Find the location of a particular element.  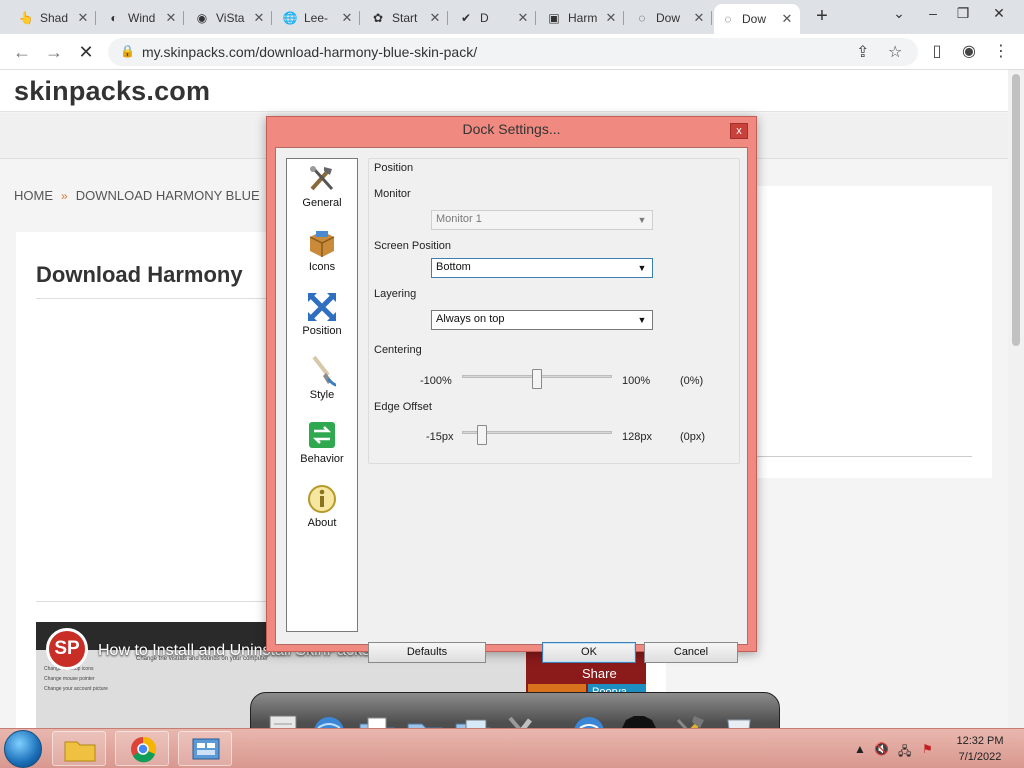

page-title: Download Harmony is located at coordinates (139, 274).